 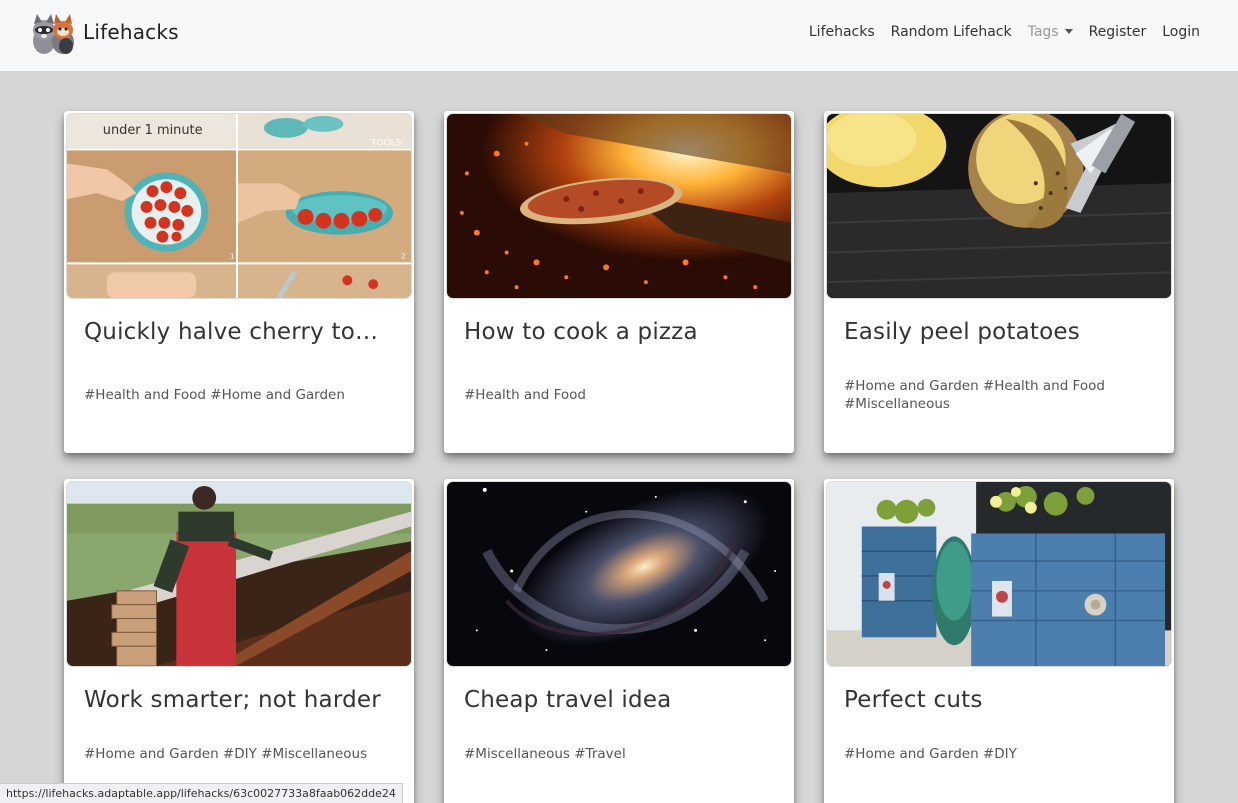 What do you see at coordinates (545, 754) in the screenshot?
I see `card-tags: #Miscellaneous #Travel` at bounding box center [545, 754].